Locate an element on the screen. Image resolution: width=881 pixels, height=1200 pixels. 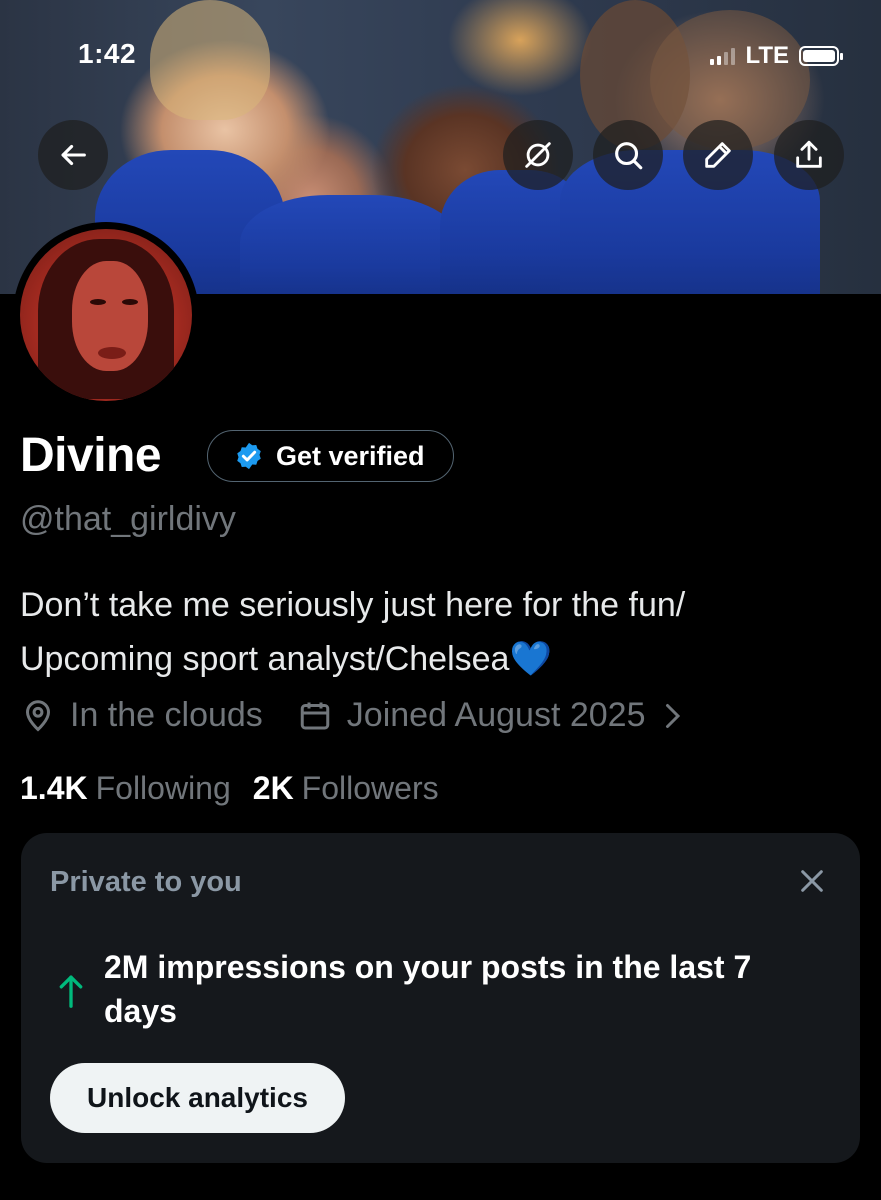
followers-link: 2K Followers is located at coordinates (346, 788).